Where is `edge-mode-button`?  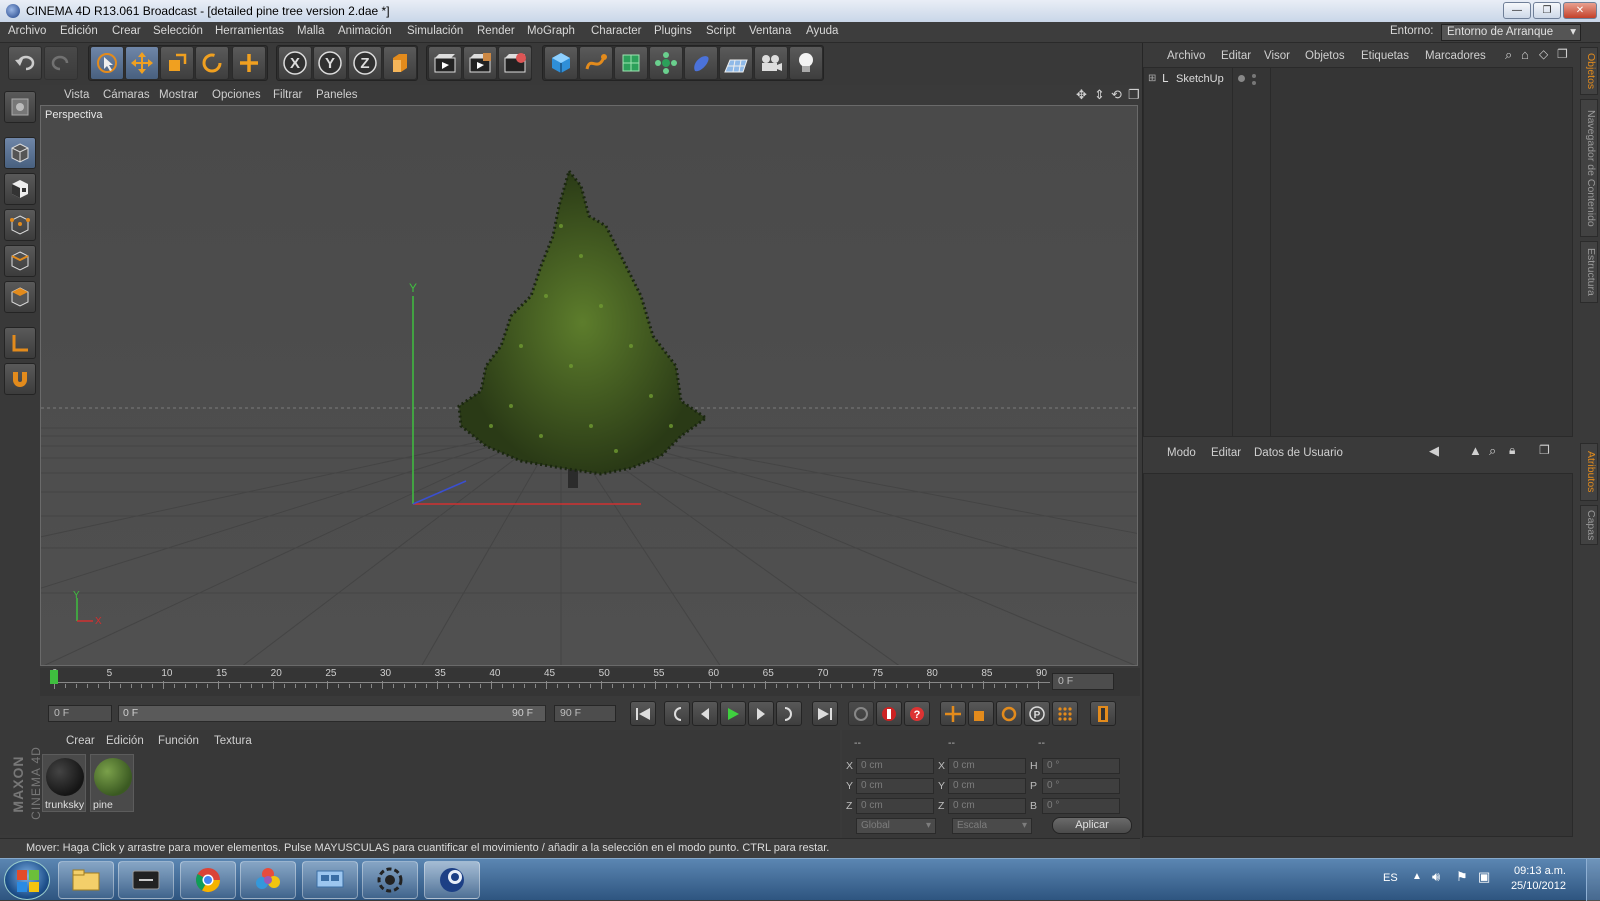
edge-mode-button is located at coordinates (20, 261).